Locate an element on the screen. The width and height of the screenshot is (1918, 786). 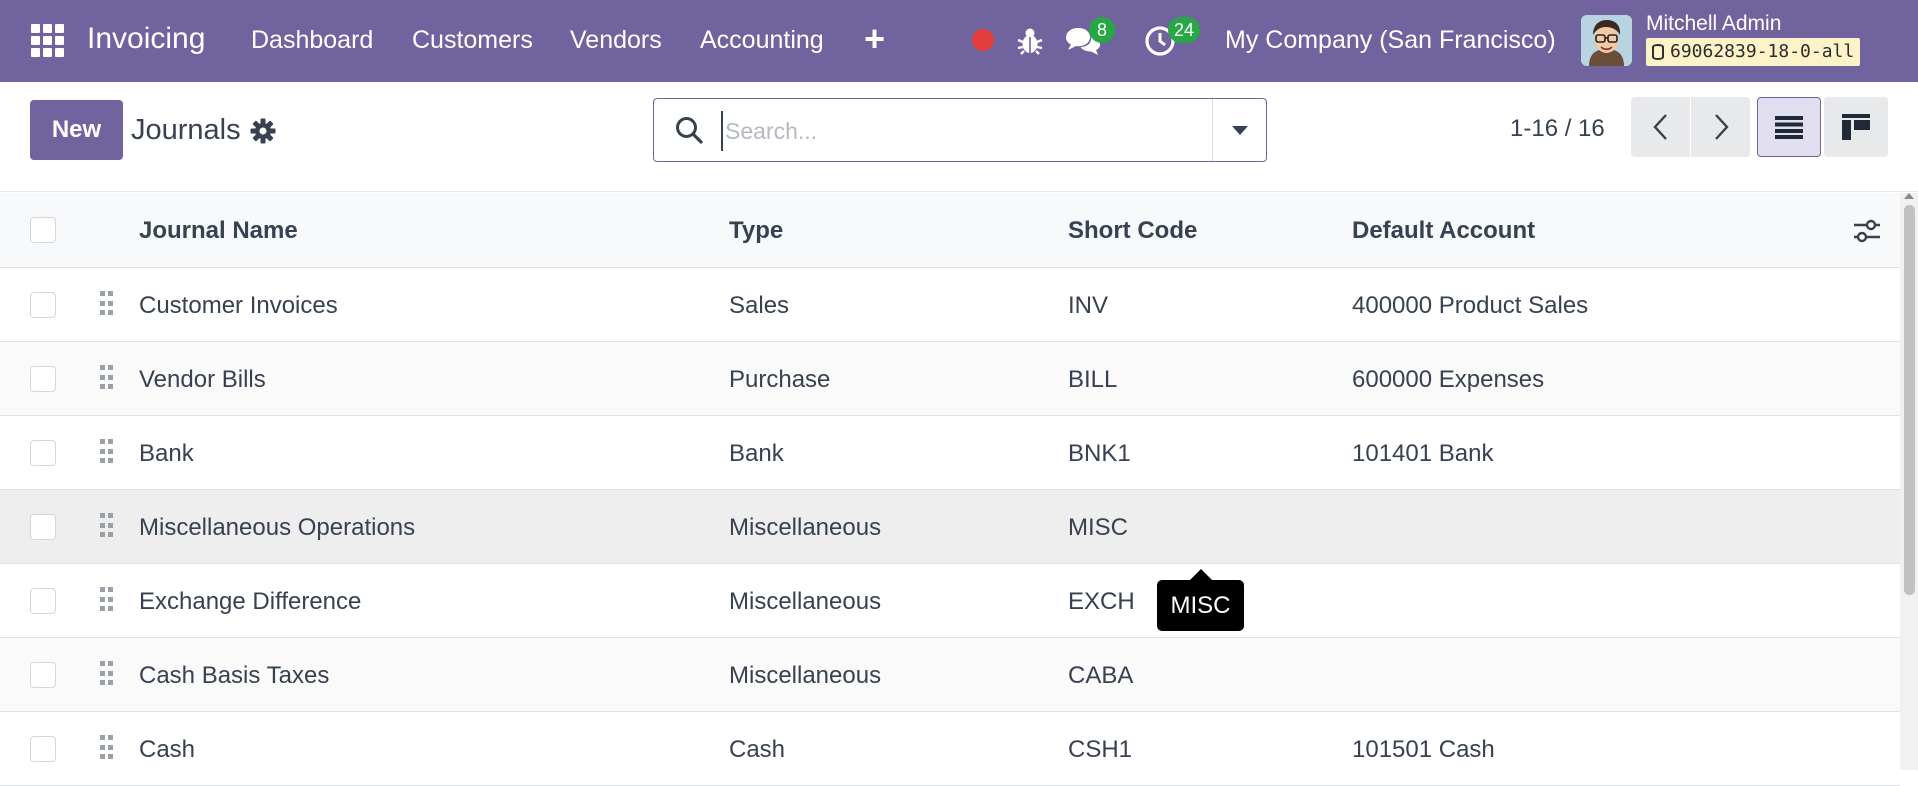
select-all-checkbox is located at coordinates (43, 230).